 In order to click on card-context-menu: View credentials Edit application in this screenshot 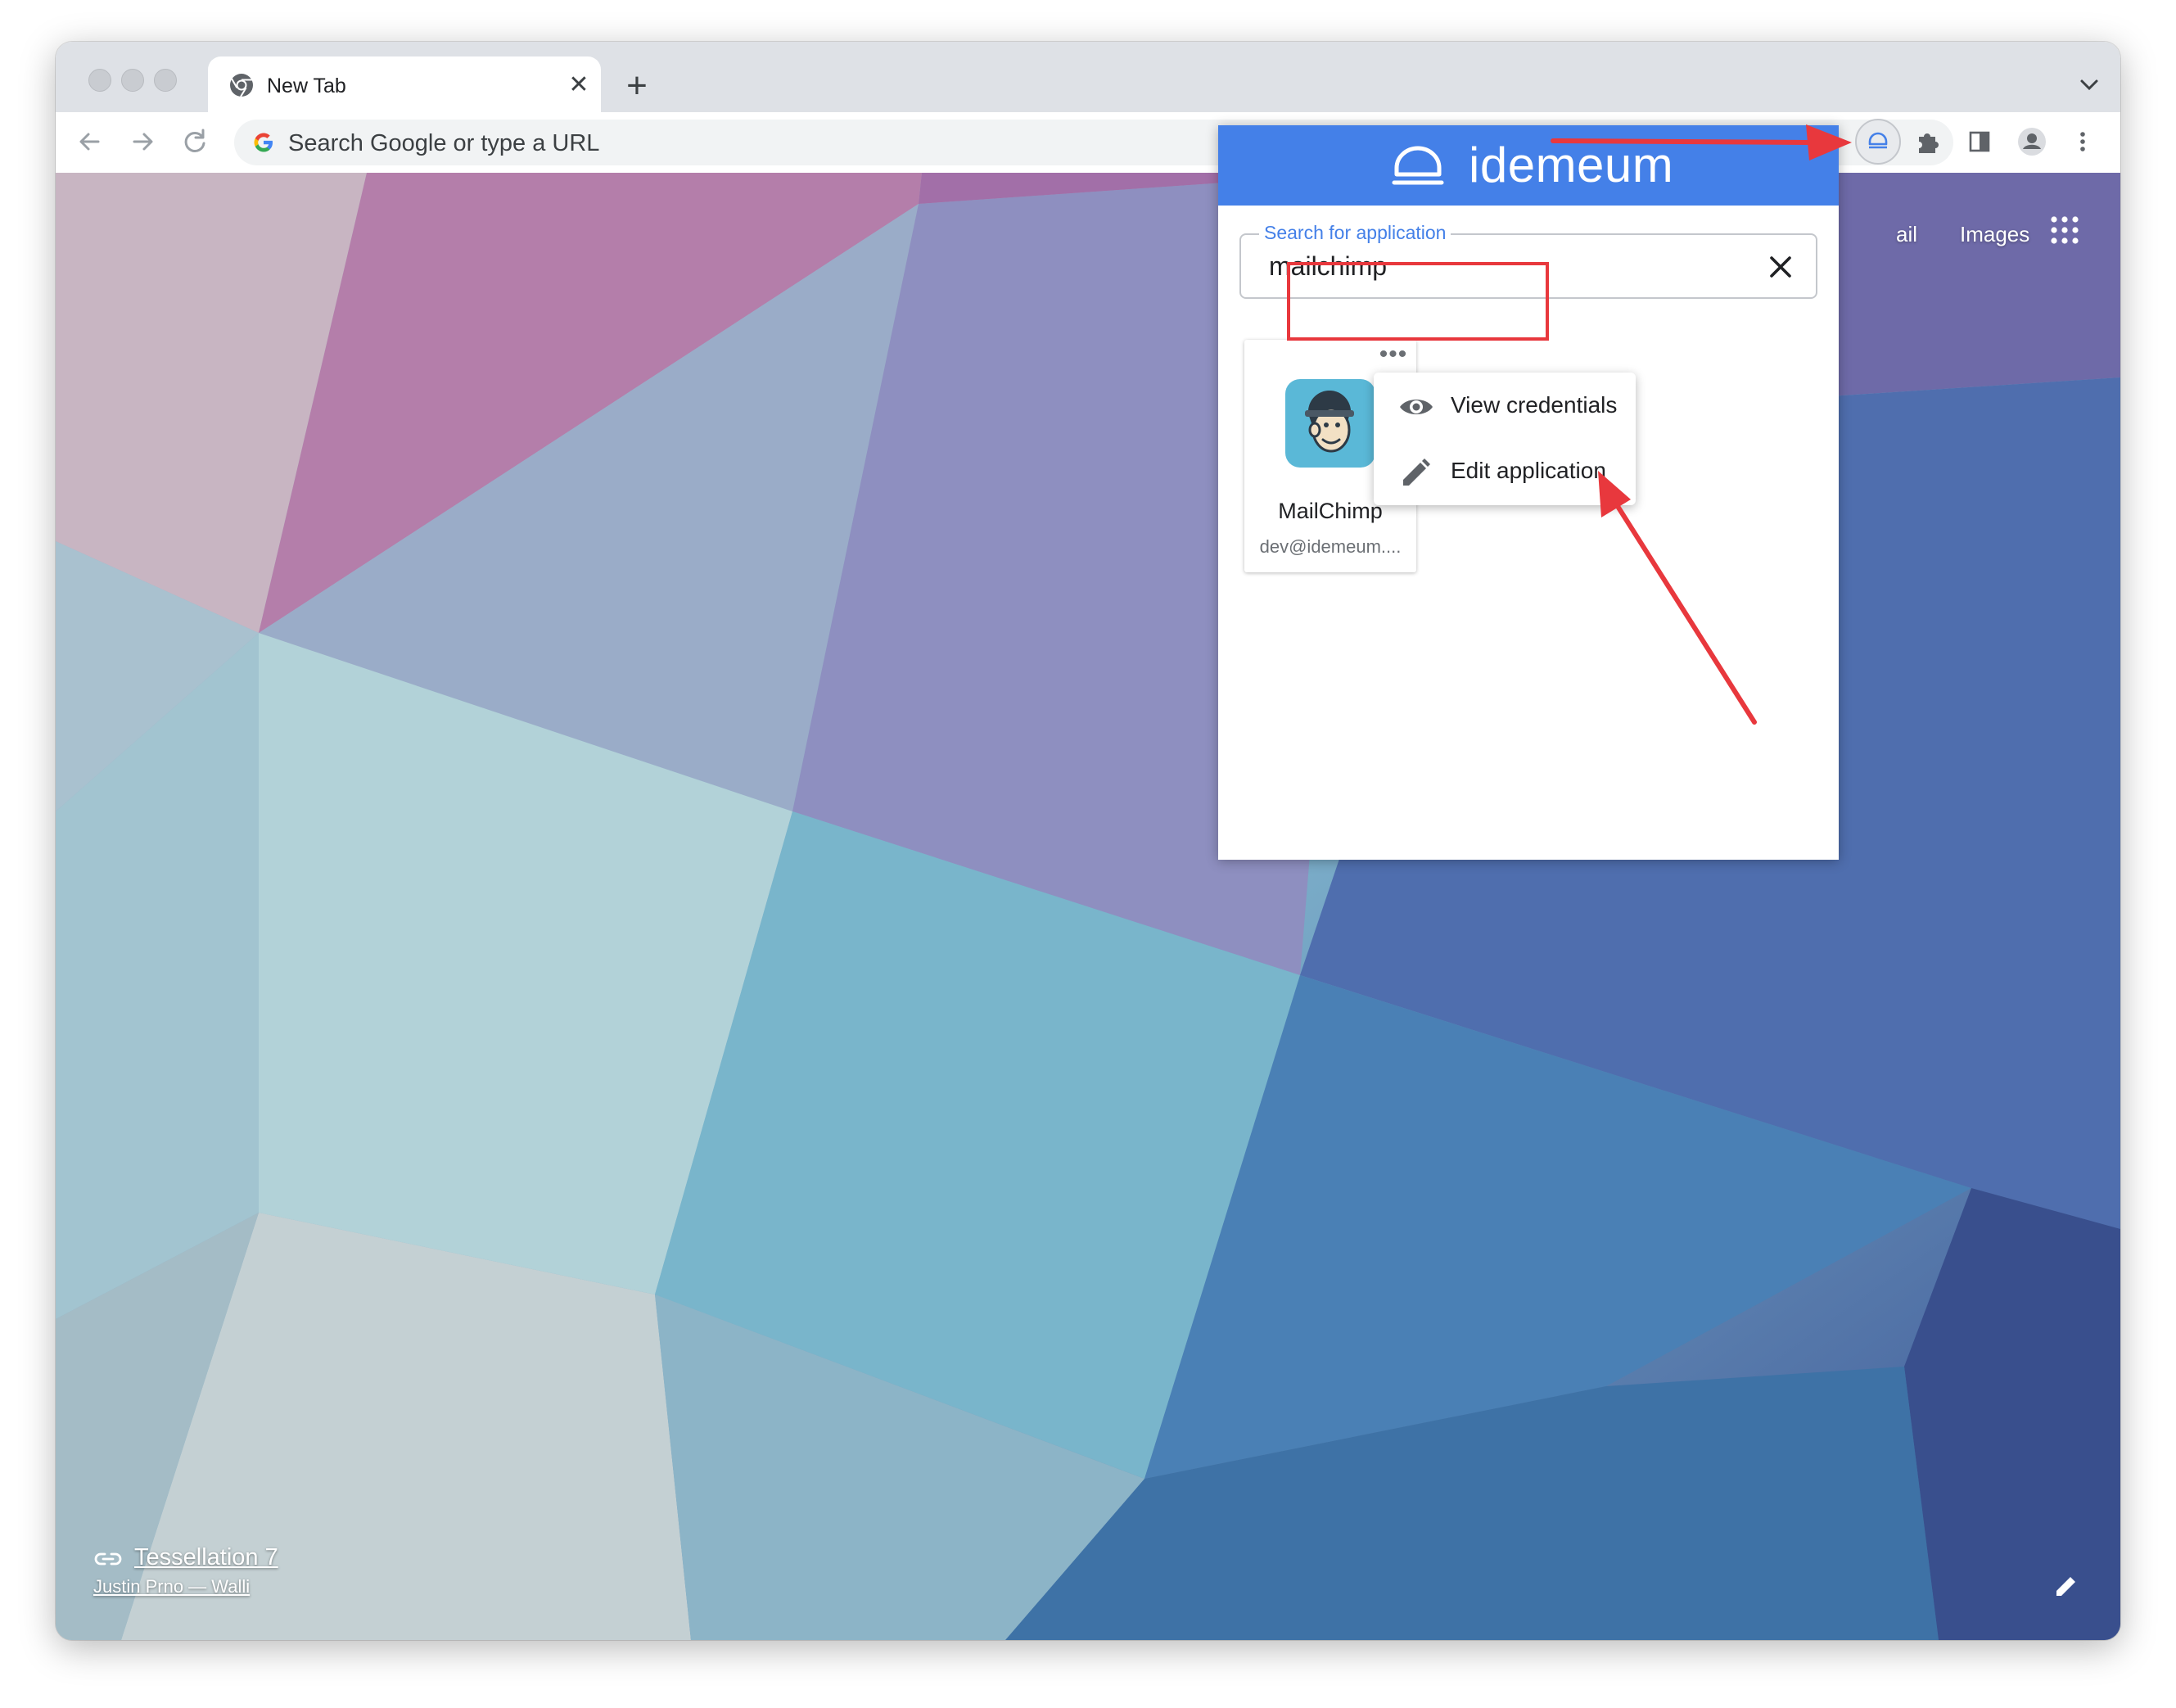, I will do `click(1505, 439)`.